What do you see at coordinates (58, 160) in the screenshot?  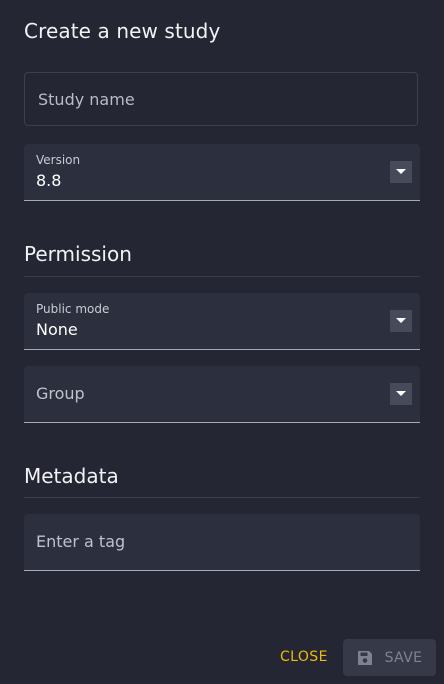 I see `version-label: Version` at bounding box center [58, 160].